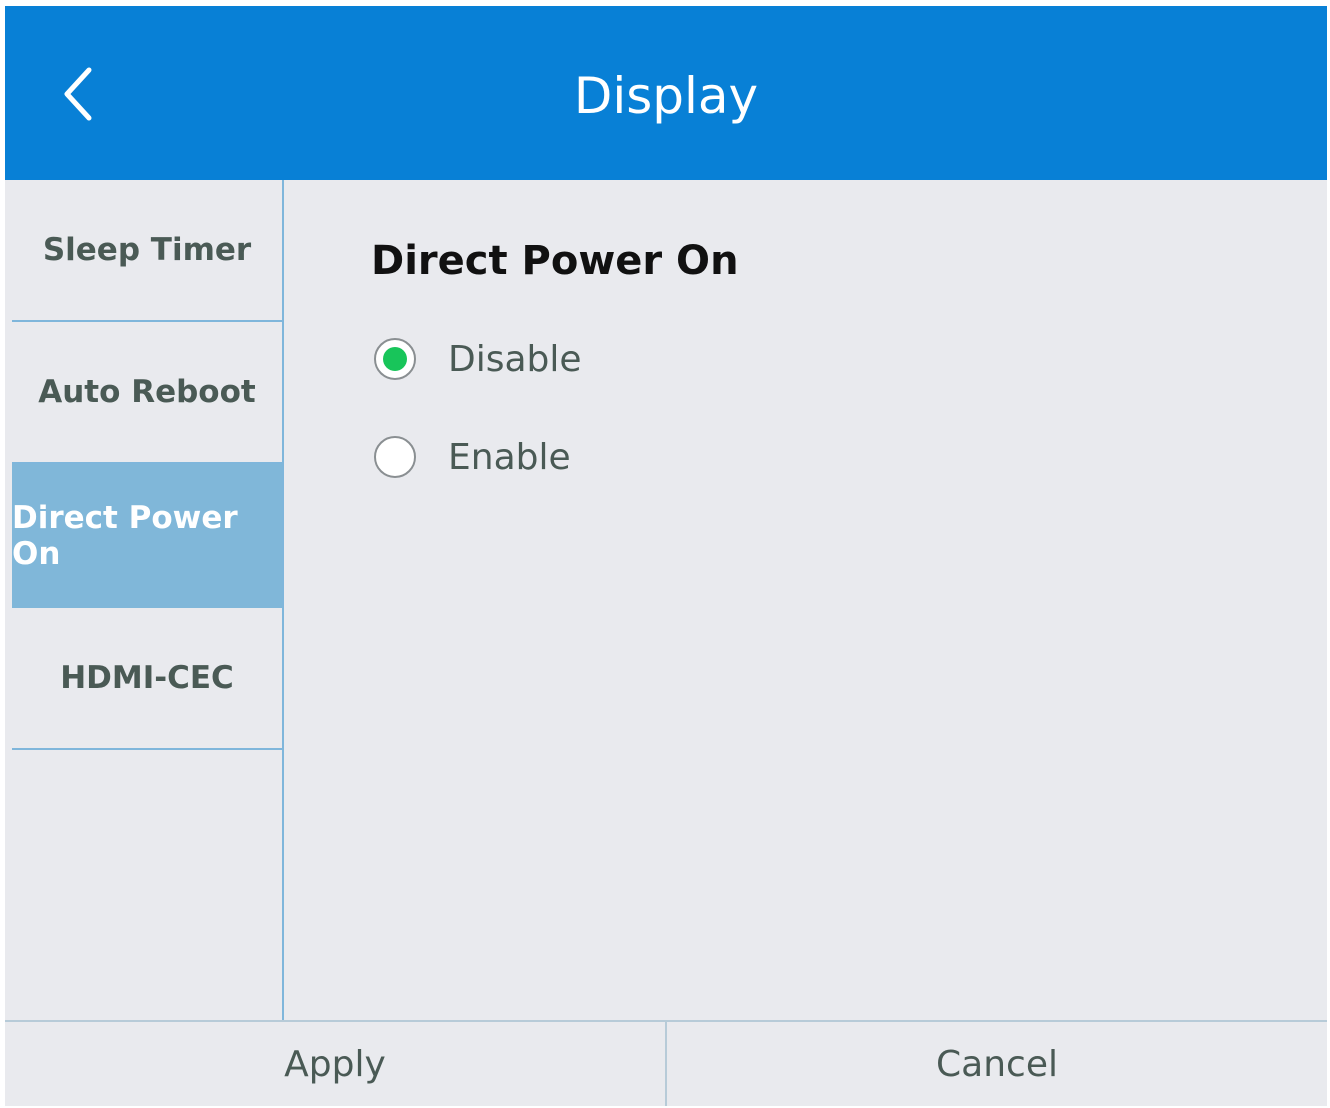  Describe the element at coordinates (997, 1064) in the screenshot. I see `cancel-button: Cancel` at that location.